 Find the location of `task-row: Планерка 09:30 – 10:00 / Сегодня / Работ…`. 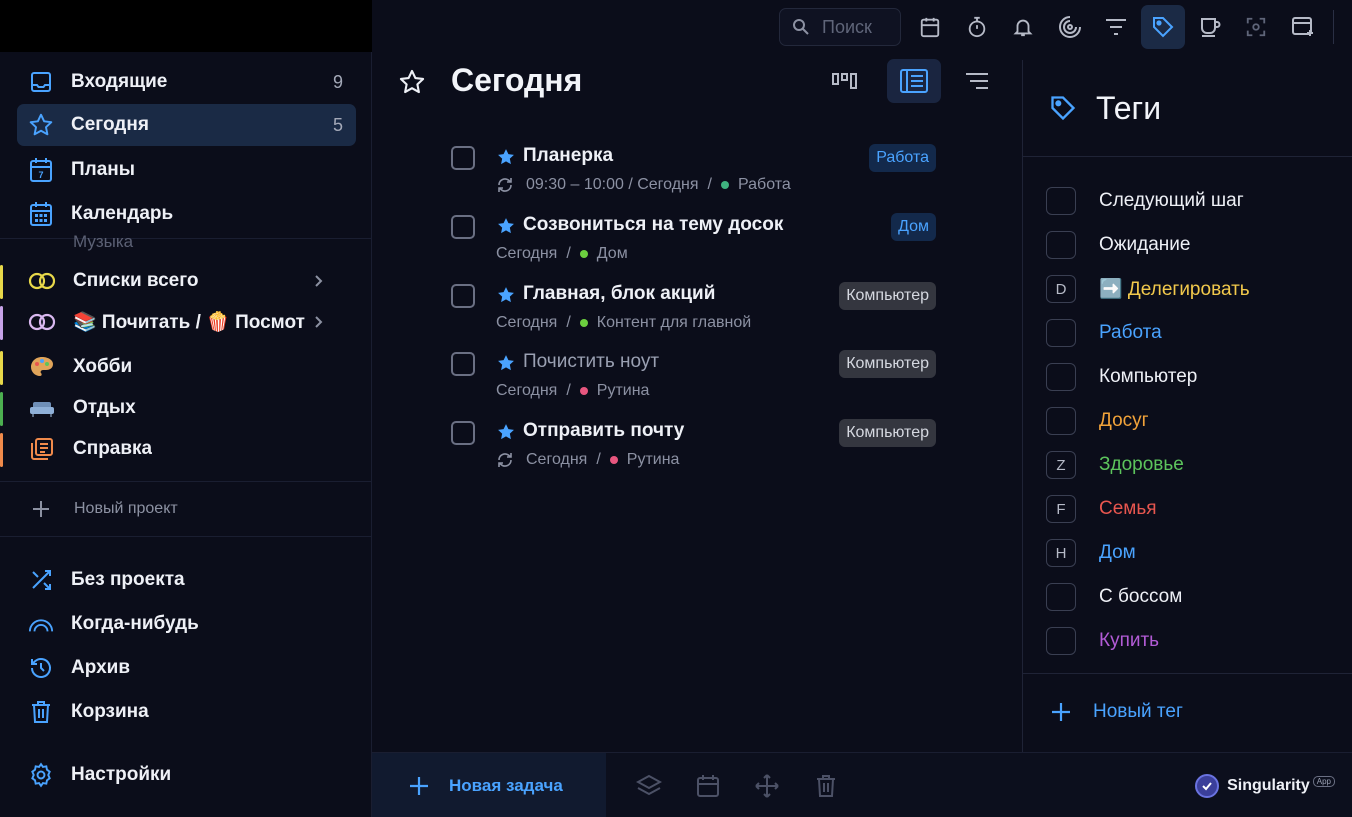

task-row: Планерка 09:30 – 10:00 / Сегодня / Работ… is located at coordinates (695, 173).